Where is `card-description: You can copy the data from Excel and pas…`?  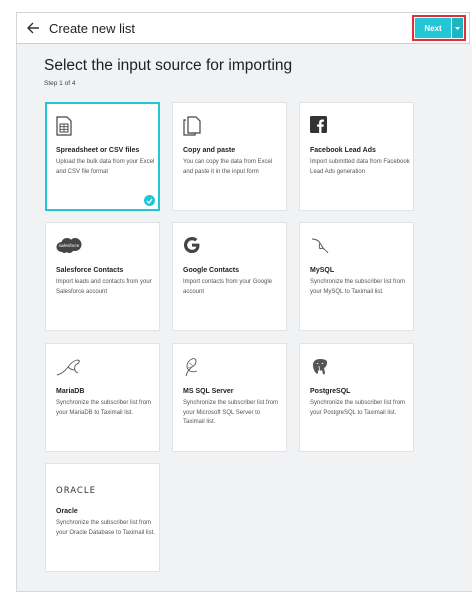
card-description: You can copy the data from Excel and pas… is located at coordinates (228, 167).